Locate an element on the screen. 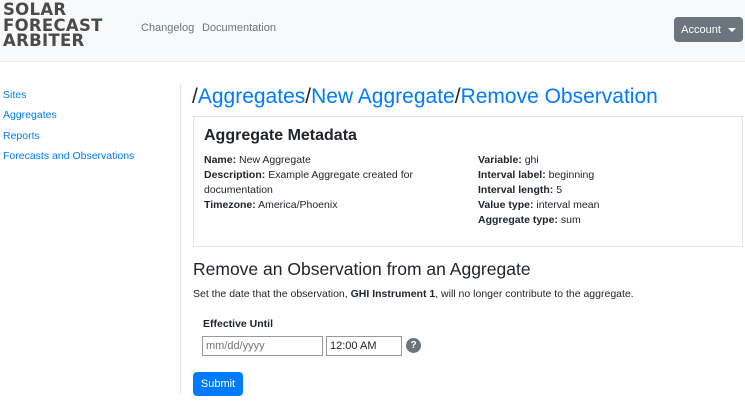 The height and width of the screenshot is (403, 745). metadata-label: Description: is located at coordinates (235, 175).